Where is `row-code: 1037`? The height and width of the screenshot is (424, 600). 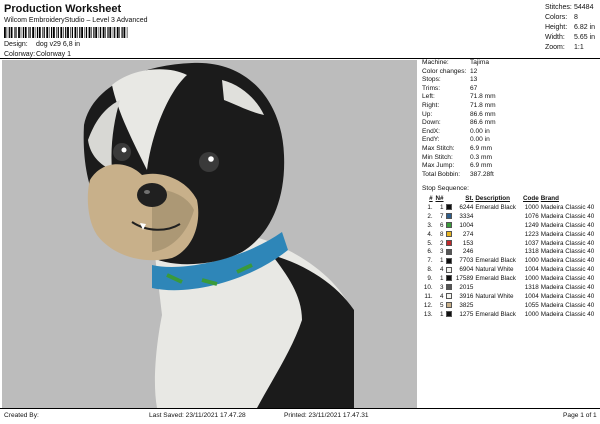
row-code: 1037 is located at coordinates (531, 243).